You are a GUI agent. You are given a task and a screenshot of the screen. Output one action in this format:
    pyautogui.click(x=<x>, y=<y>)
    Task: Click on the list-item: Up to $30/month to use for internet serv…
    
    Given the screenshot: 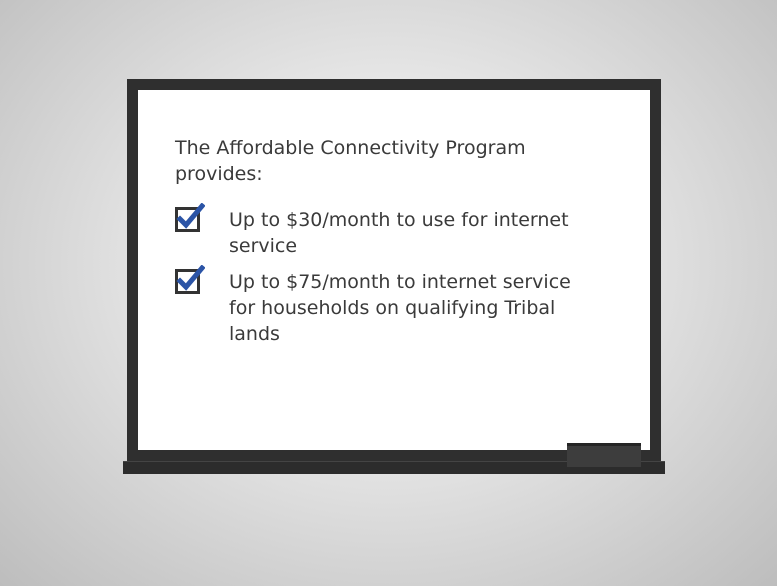 What is the action you would take?
    pyautogui.click(x=395, y=231)
    